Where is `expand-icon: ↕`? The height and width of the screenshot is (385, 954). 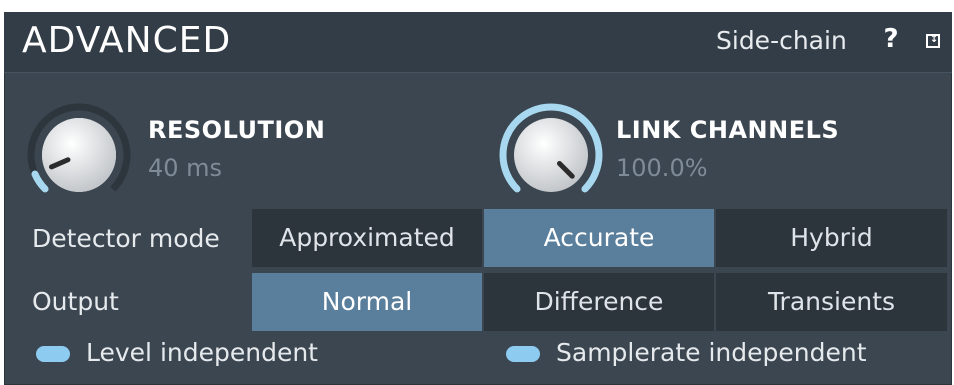
expand-icon: ↕ is located at coordinates (933, 41).